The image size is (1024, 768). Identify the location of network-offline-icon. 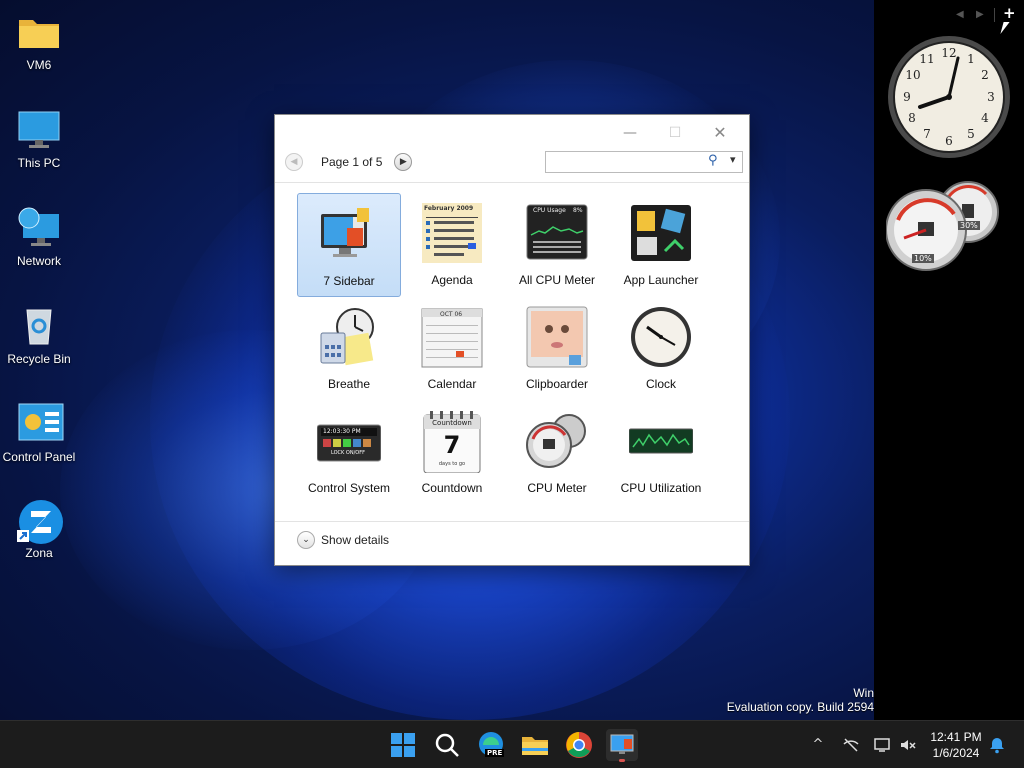
(851, 745).